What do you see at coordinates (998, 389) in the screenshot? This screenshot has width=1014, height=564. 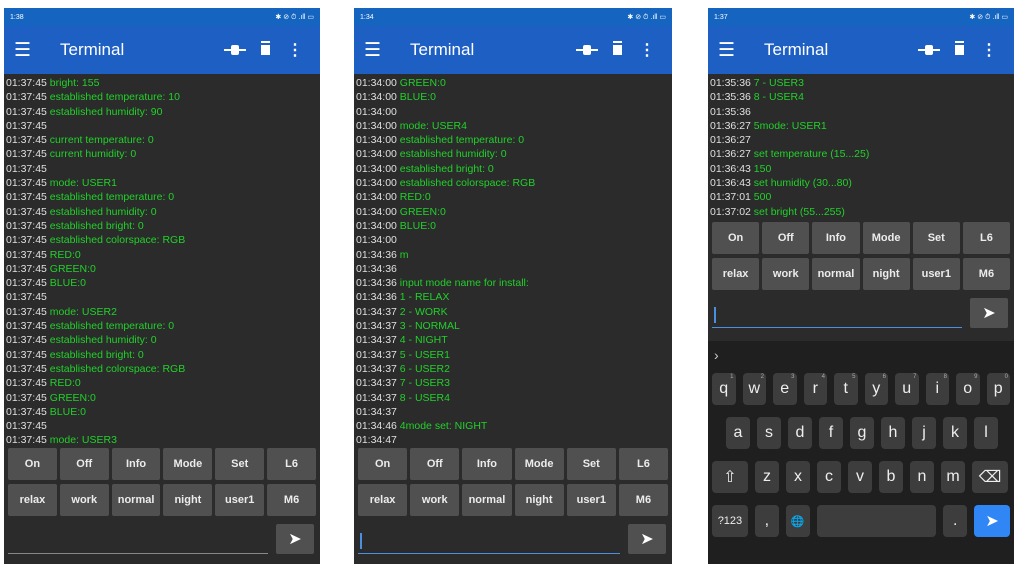 I see `key-p: p0` at bounding box center [998, 389].